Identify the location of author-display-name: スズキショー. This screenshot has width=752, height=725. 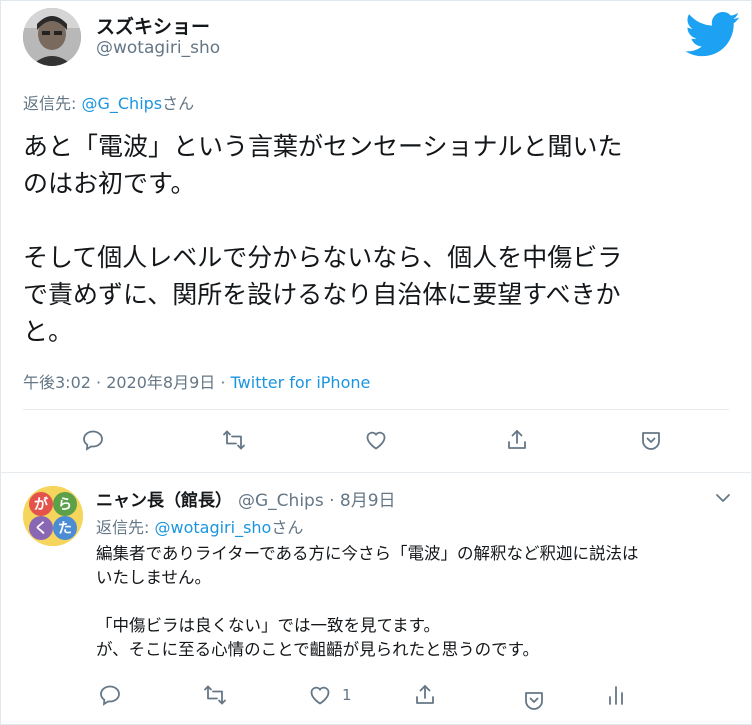
(153, 25).